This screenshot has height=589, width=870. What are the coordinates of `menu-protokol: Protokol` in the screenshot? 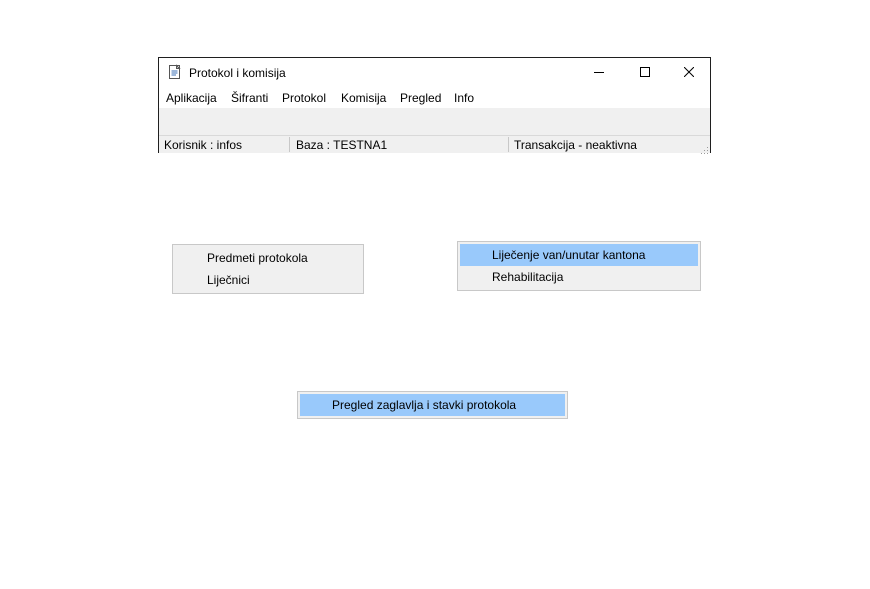 It's located at (304, 98).